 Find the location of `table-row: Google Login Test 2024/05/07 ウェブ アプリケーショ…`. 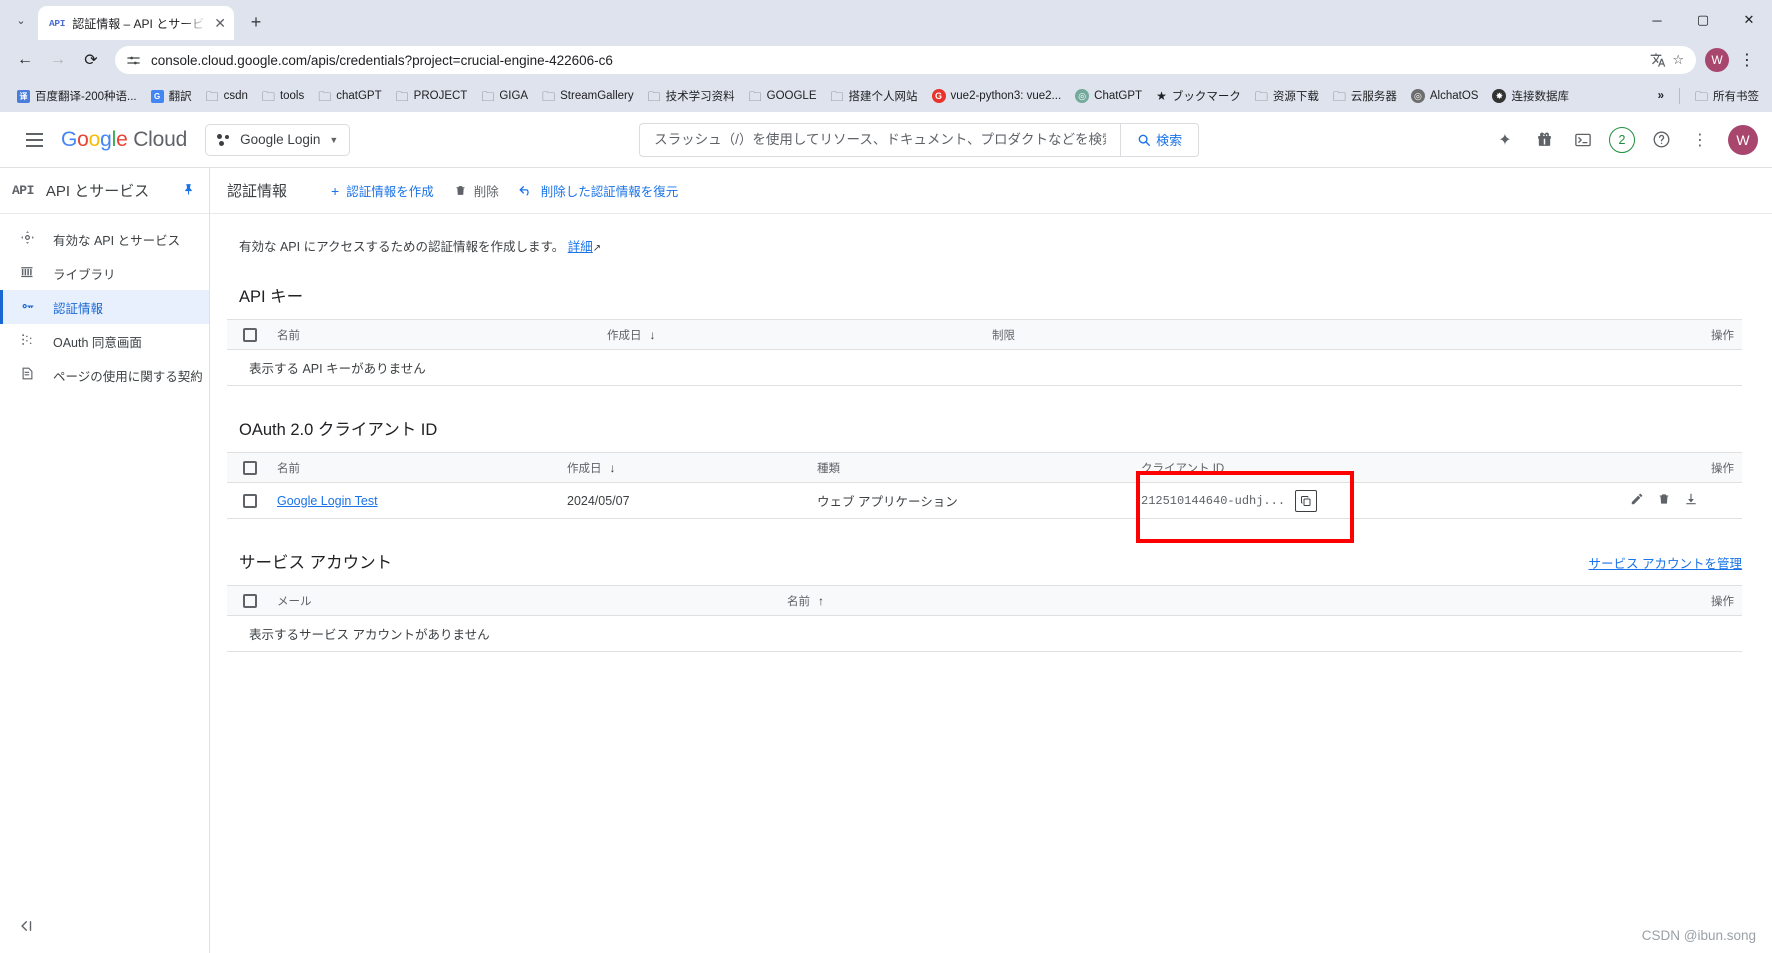

table-row: Google Login Test 2024/05/07 ウェブ アプリケーショ… is located at coordinates (984, 500).